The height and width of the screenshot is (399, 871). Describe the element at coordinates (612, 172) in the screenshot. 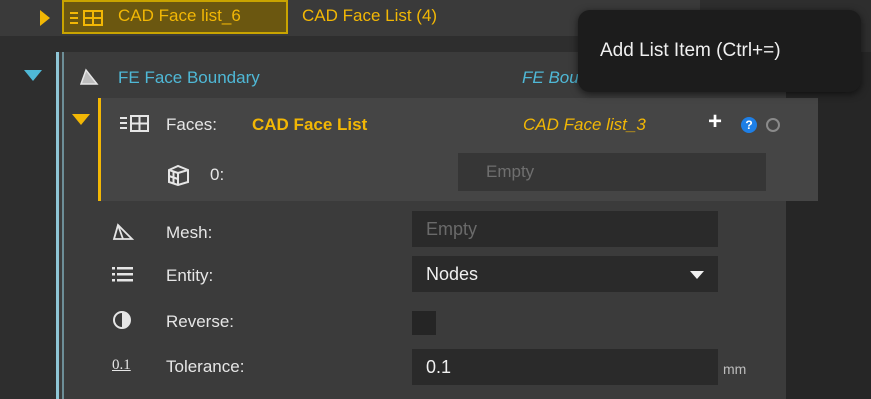

I see `list-item-field: Empty` at that location.